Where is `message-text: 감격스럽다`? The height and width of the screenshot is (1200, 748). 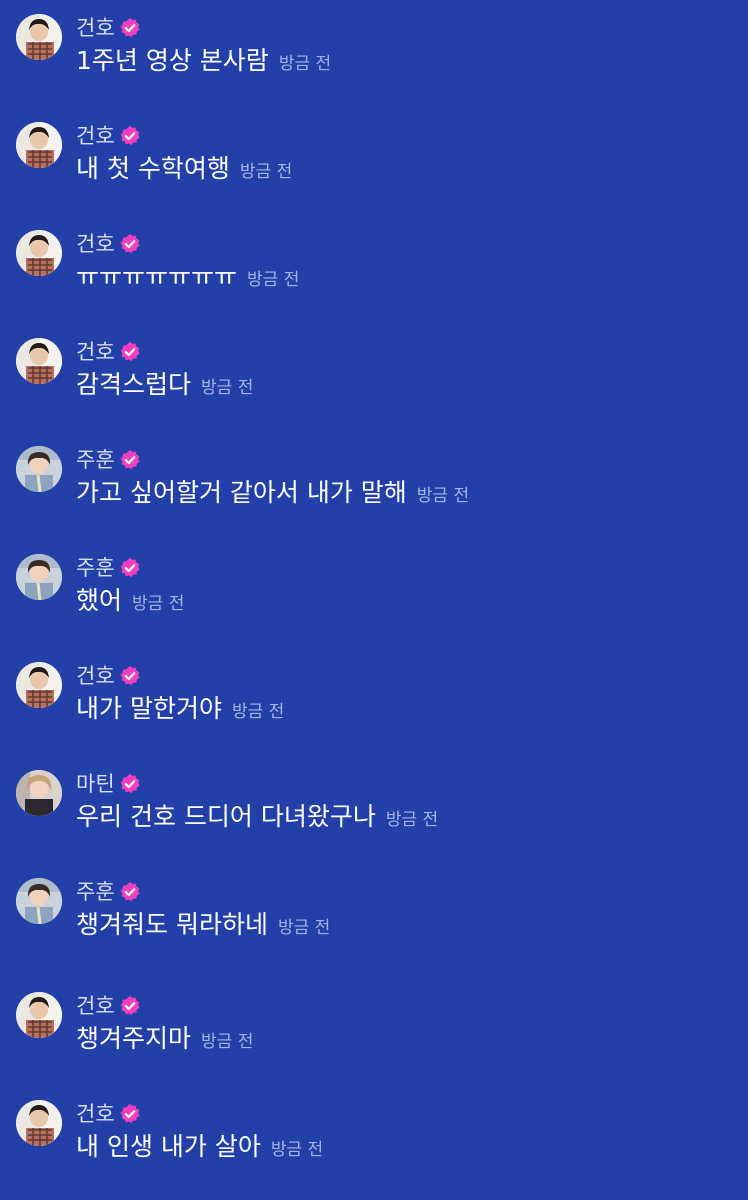
message-text: 감격스럽다 is located at coordinates (134, 384).